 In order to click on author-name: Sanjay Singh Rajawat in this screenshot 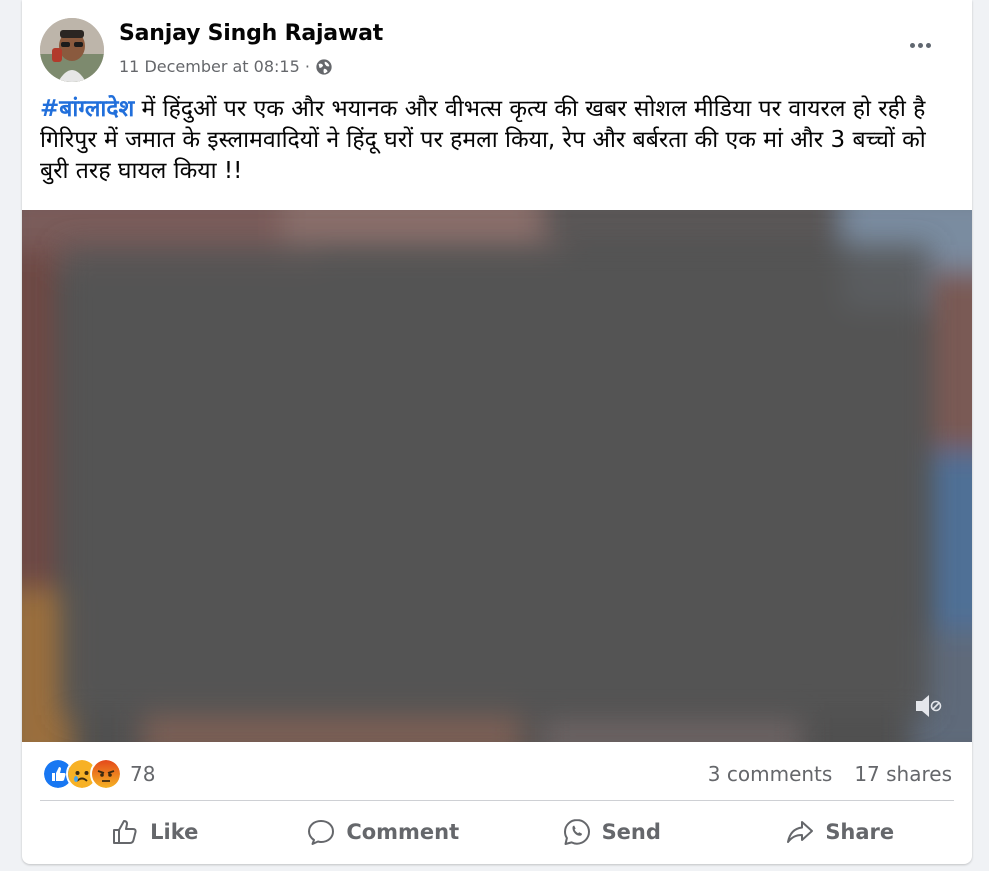, I will do `click(251, 33)`.